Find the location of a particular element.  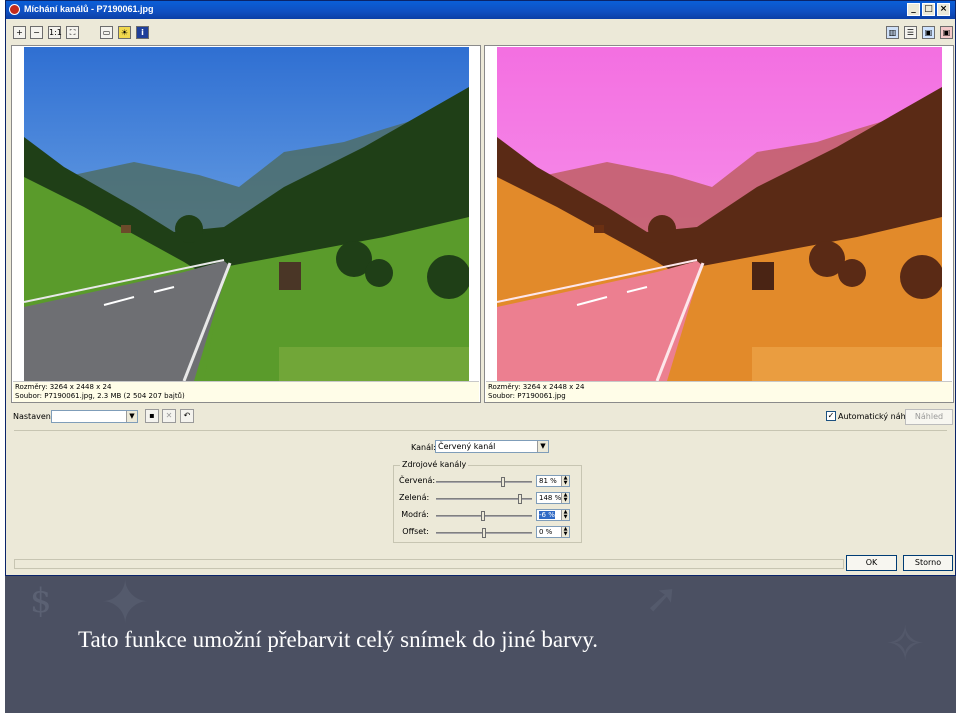

original-size-text: Rozměry: 3264 x 2448 x 24 is located at coordinates (63, 387).